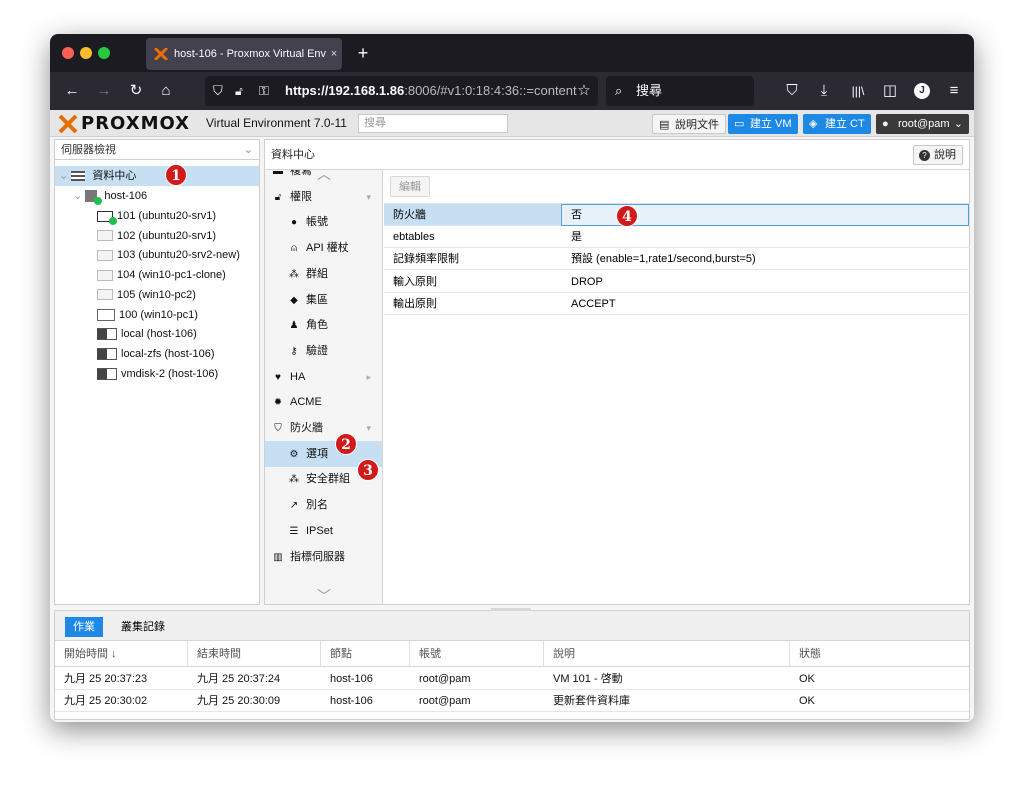  What do you see at coordinates (105, 295) in the screenshot?
I see `vm-stopped-icon` at bounding box center [105, 295].